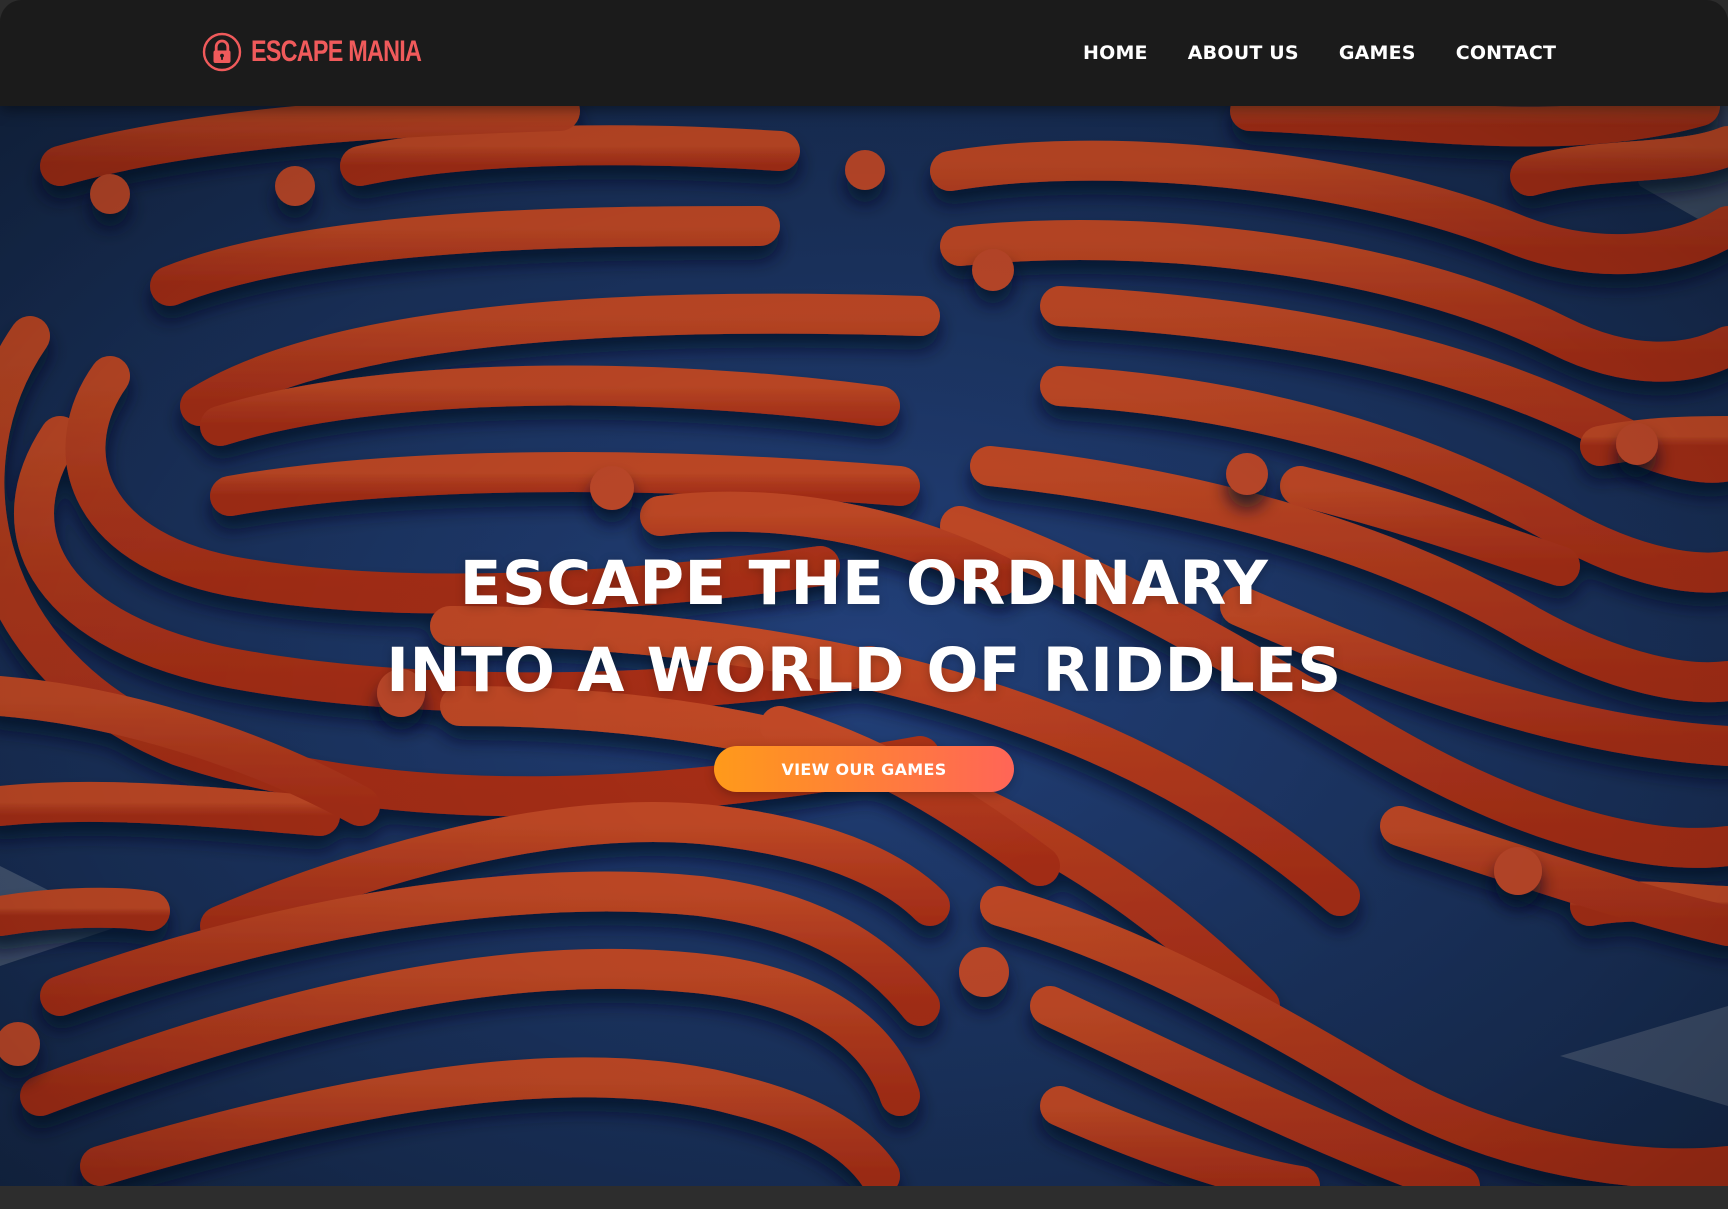 The height and width of the screenshot is (1209, 1728). Describe the element at coordinates (1115, 53) in the screenshot. I see `nav-item-home: HOME` at that location.